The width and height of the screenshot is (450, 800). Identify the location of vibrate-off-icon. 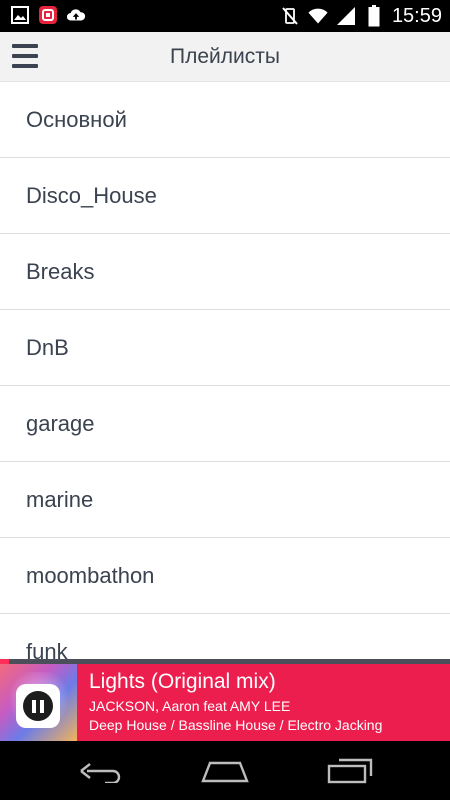
(290, 16).